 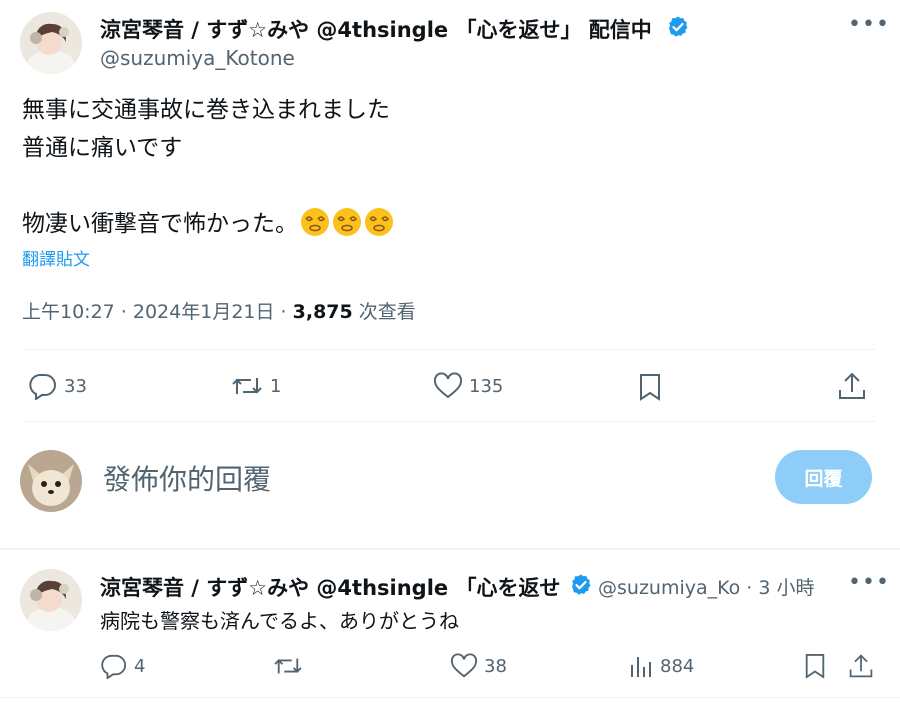 I want to click on retweet-action: 1, so click(x=255, y=386).